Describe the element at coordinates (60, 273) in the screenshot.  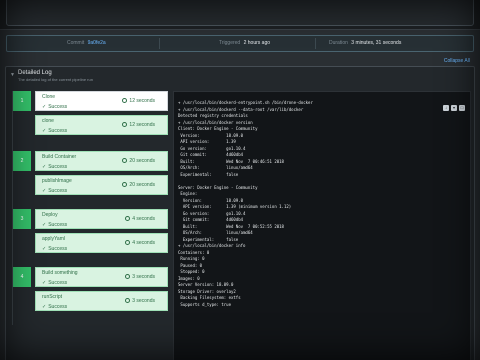
I see `step-name: Build something` at that location.